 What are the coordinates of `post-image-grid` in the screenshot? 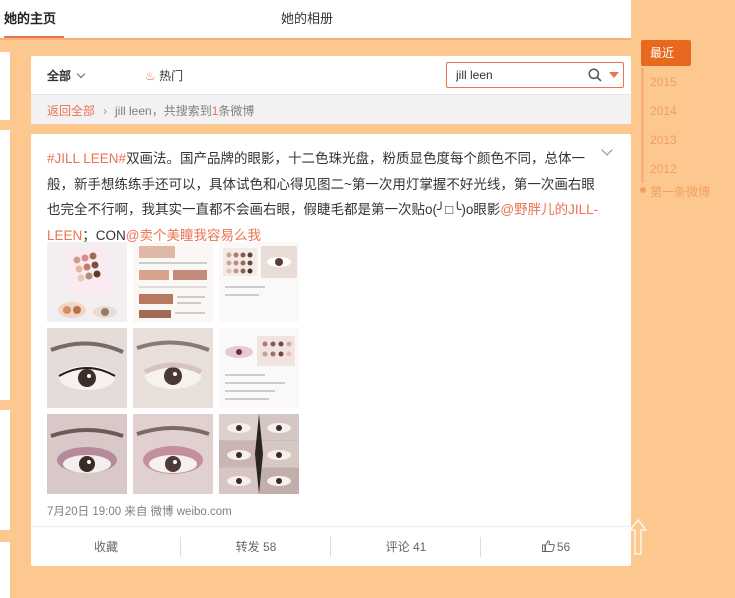 It's located at (173, 368).